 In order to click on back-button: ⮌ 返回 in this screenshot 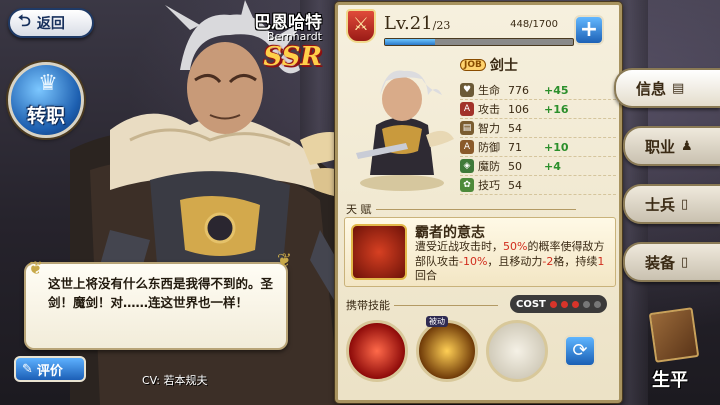, I will do `click(51, 23)`.